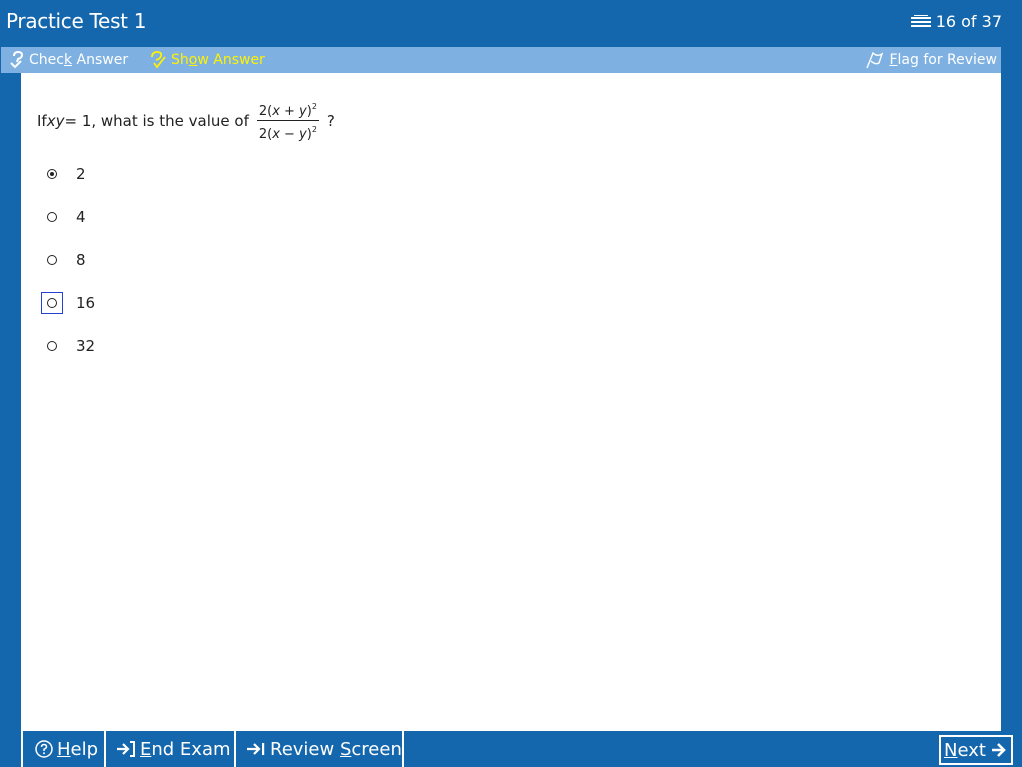 This screenshot has height=767, width=1022. What do you see at coordinates (81, 174) in the screenshot?
I see `choice-label: 2` at bounding box center [81, 174].